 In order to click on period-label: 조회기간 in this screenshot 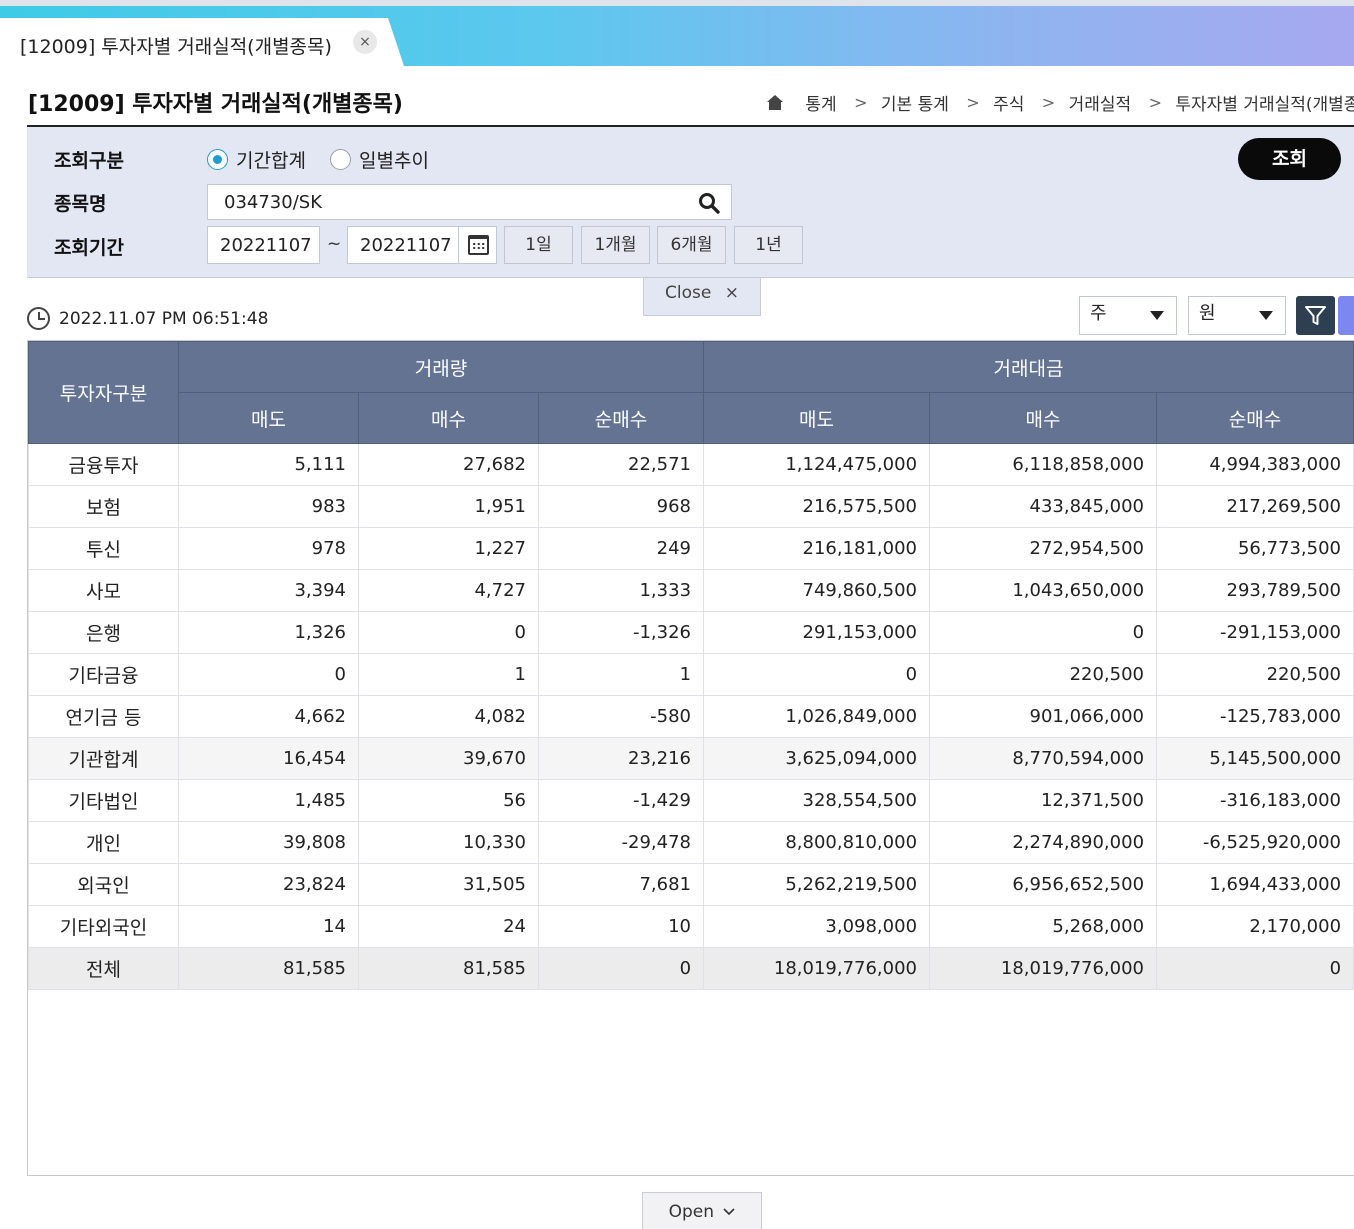, I will do `click(89, 248)`.